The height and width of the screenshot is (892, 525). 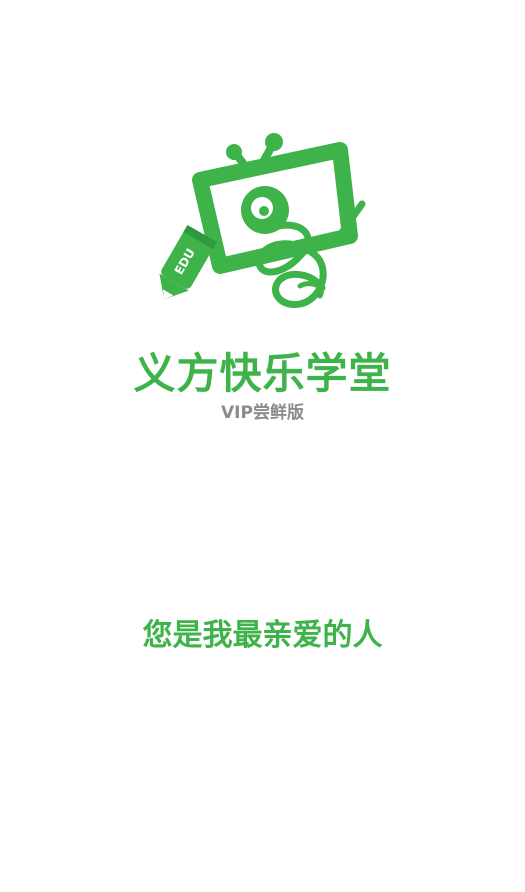 I want to click on edu-pencil-icon: EDU, so click(x=188, y=262).